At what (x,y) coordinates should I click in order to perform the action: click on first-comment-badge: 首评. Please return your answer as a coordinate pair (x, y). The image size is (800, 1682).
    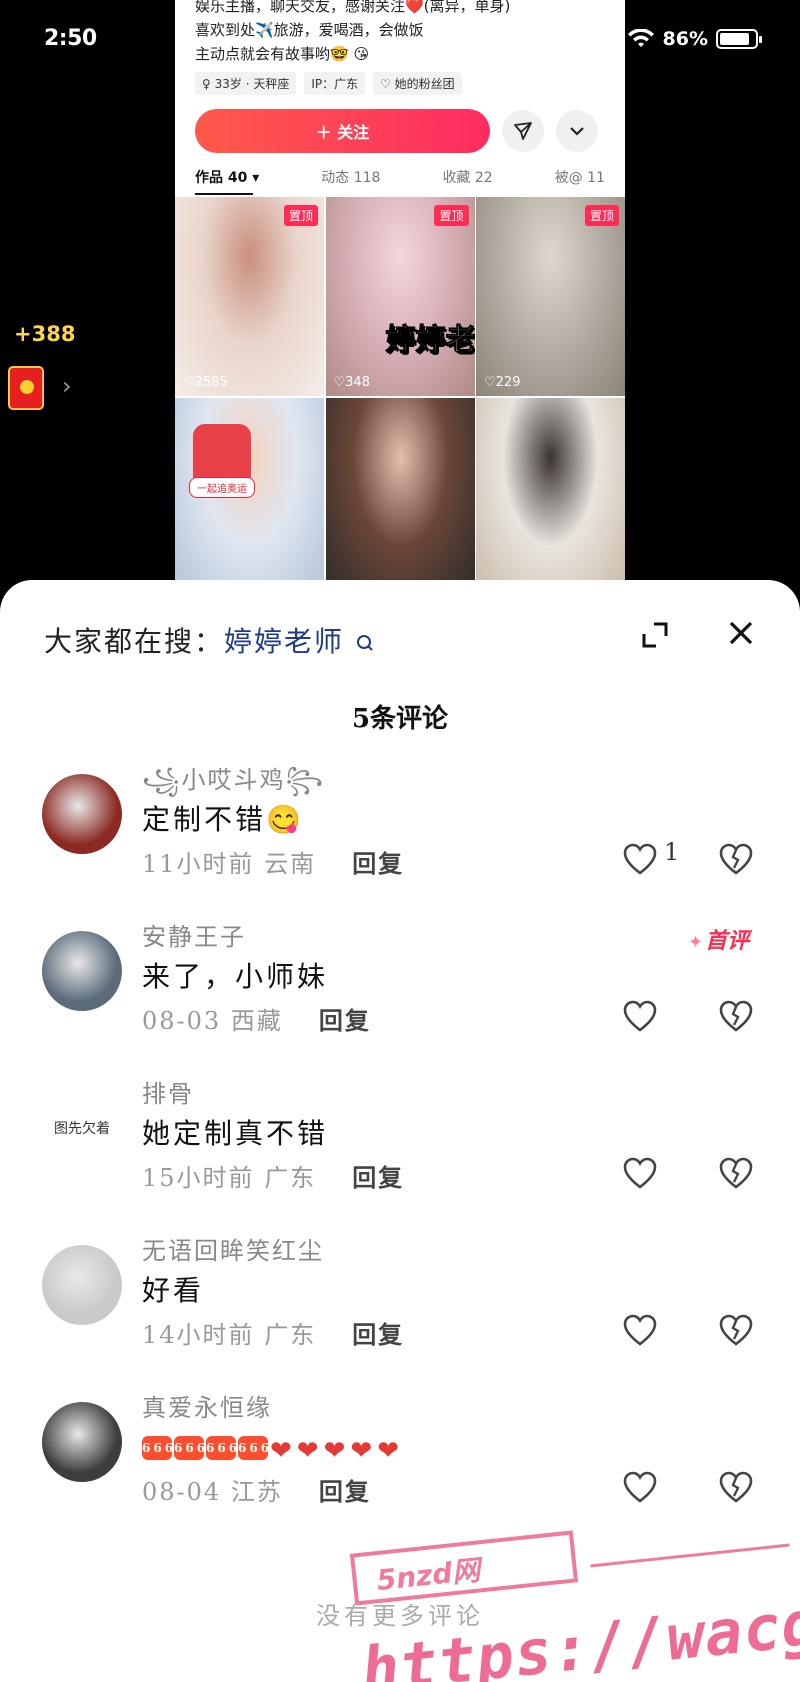
    Looking at the image, I should click on (718, 939).